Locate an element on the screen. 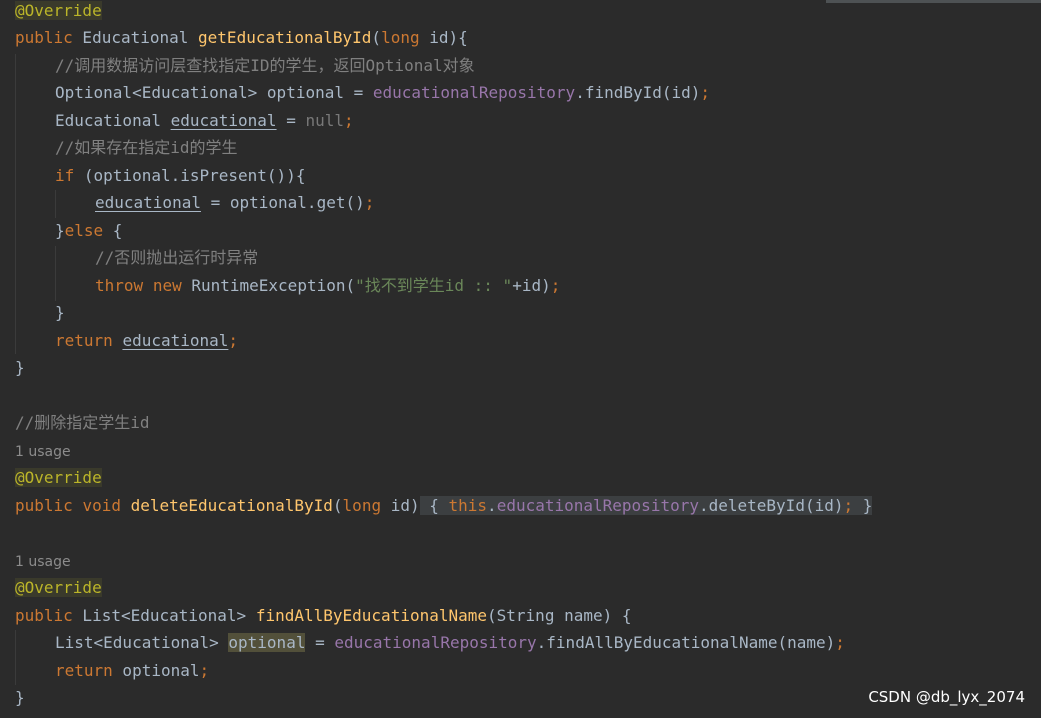 This screenshot has height=718, width=1041. code-line-12: } is located at coordinates (60, 313).